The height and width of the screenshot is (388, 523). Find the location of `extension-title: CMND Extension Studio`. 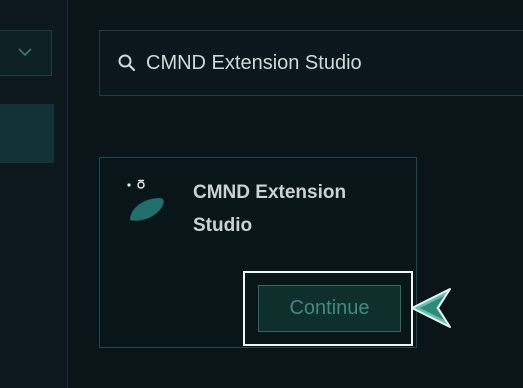

extension-title: CMND Extension Studio is located at coordinates (270, 209).